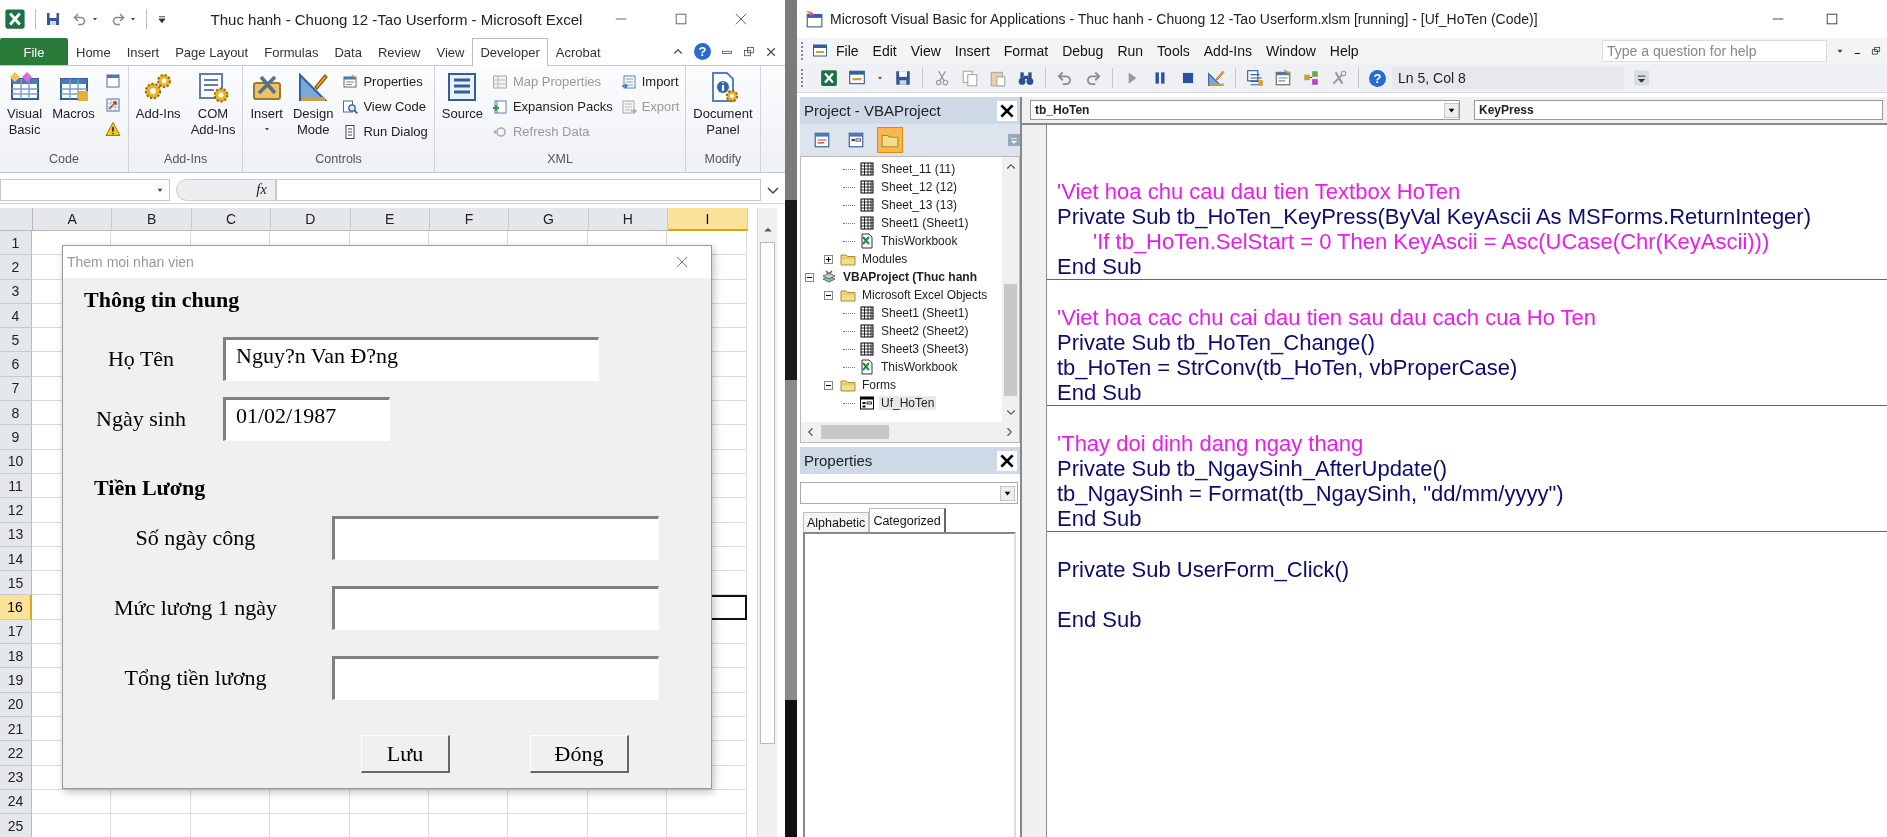 The image size is (1887, 837). What do you see at coordinates (578, 51) in the screenshot?
I see `ribbon-tab: Acrobat` at bounding box center [578, 51].